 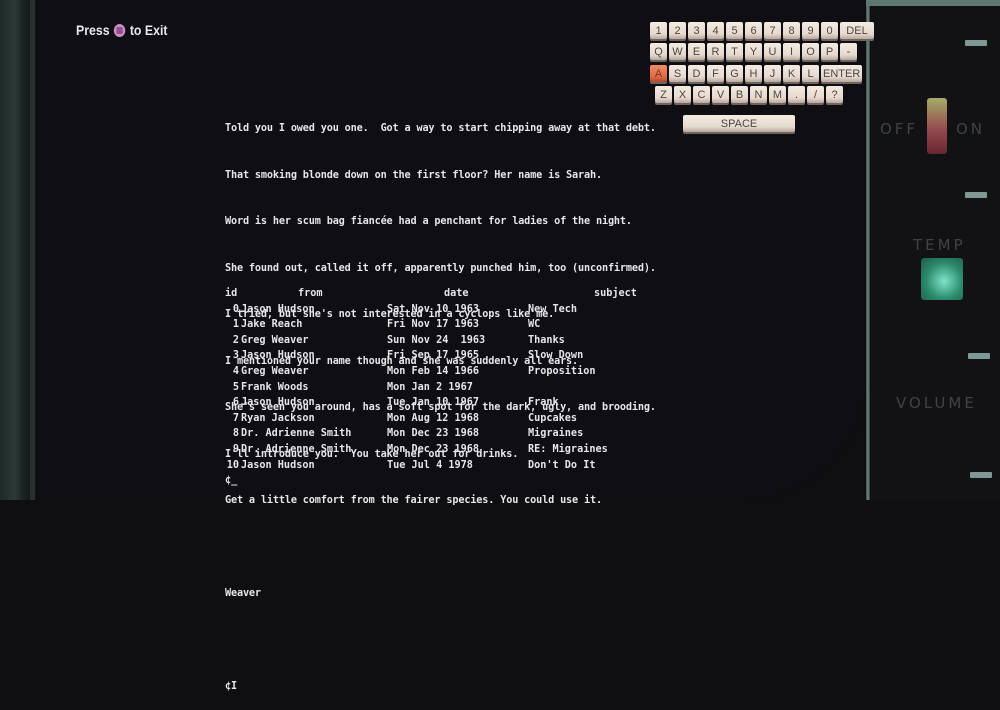 What do you see at coordinates (815, 94) in the screenshot?
I see `key-slash: /` at bounding box center [815, 94].